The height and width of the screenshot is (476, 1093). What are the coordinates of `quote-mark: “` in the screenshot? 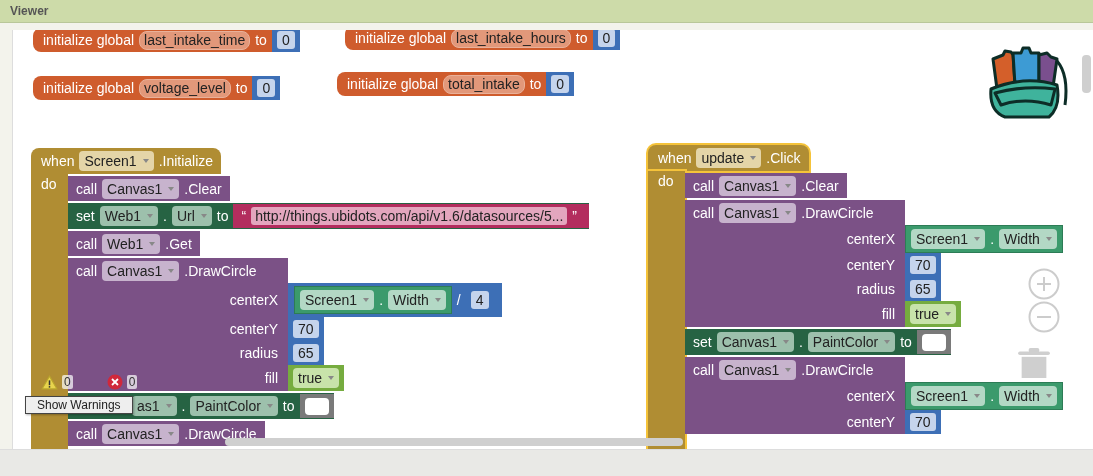 It's located at (244, 216).